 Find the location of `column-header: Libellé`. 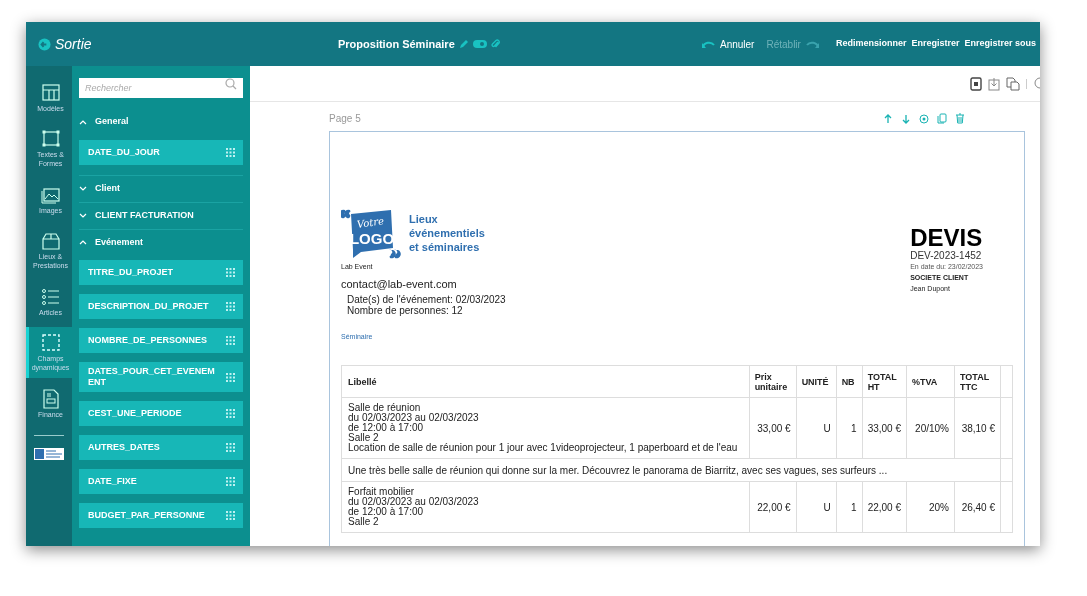

column-header: Libellé is located at coordinates (545, 381).